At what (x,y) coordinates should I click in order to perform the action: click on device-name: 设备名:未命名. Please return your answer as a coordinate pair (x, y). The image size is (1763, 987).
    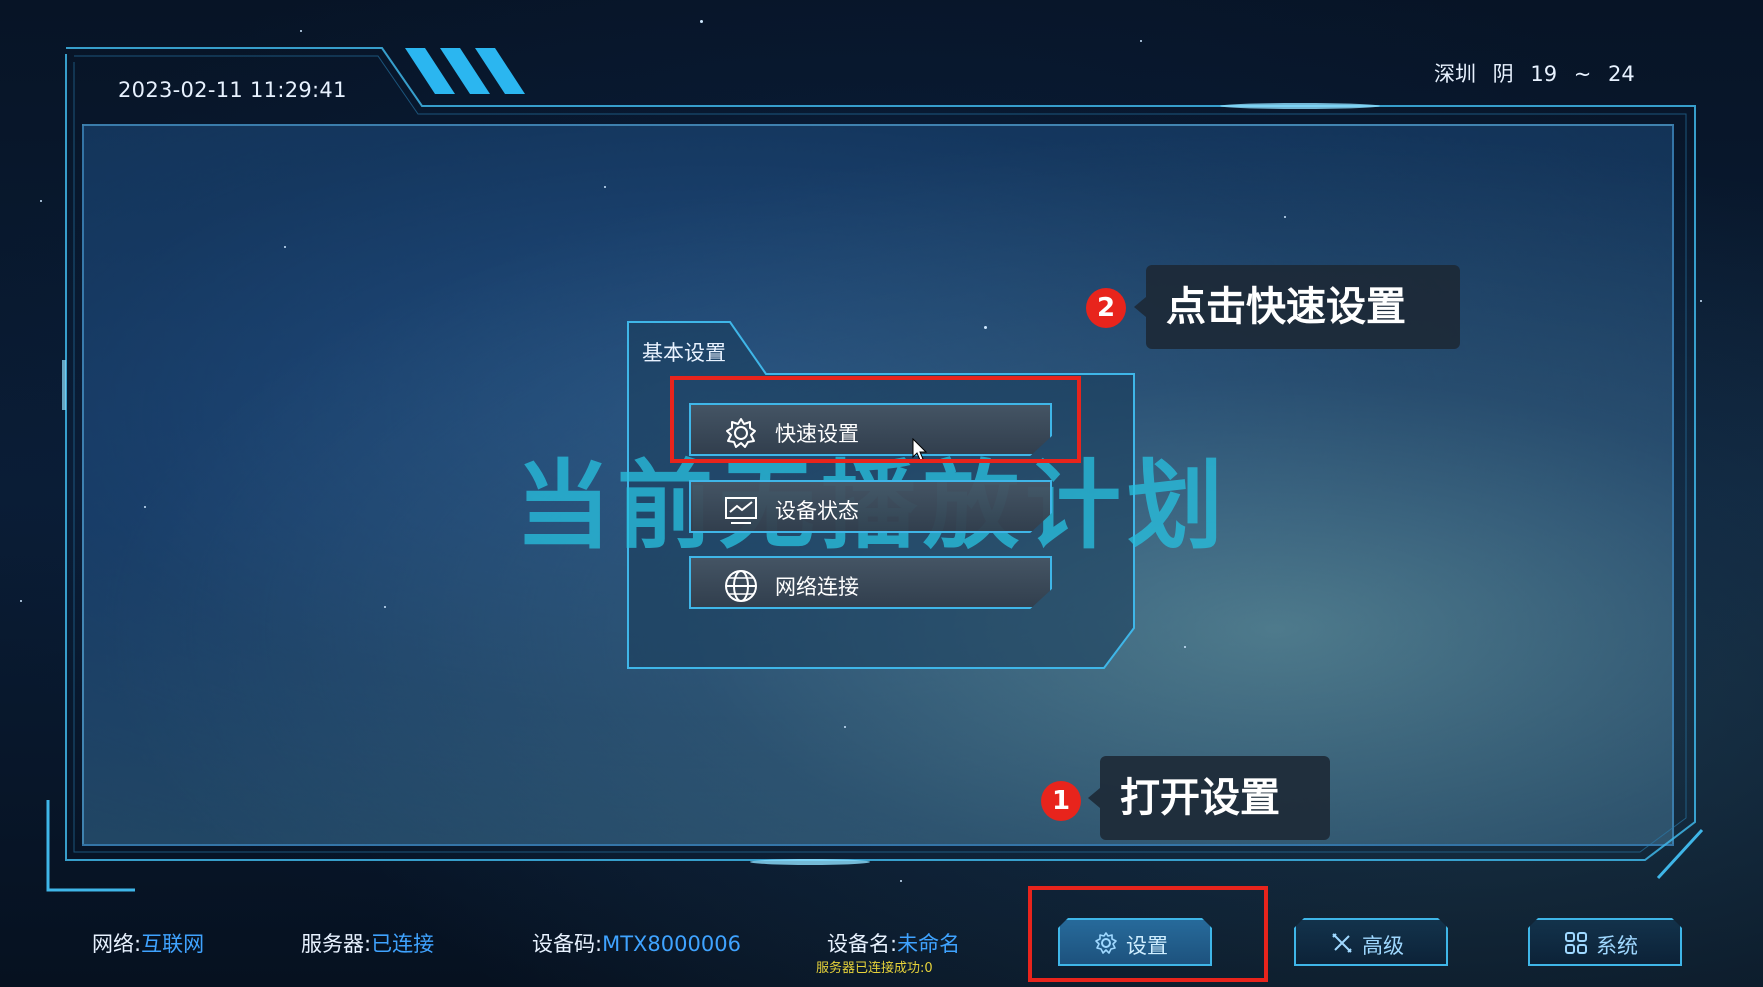
    Looking at the image, I should click on (893, 943).